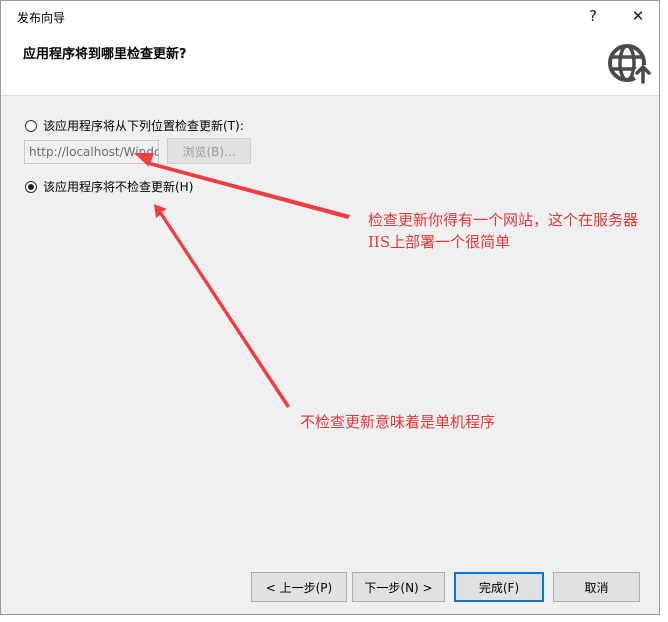  Describe the element at coordinates (596, 587) in the screenshot. I see `cancel-button: 取消` at that location.